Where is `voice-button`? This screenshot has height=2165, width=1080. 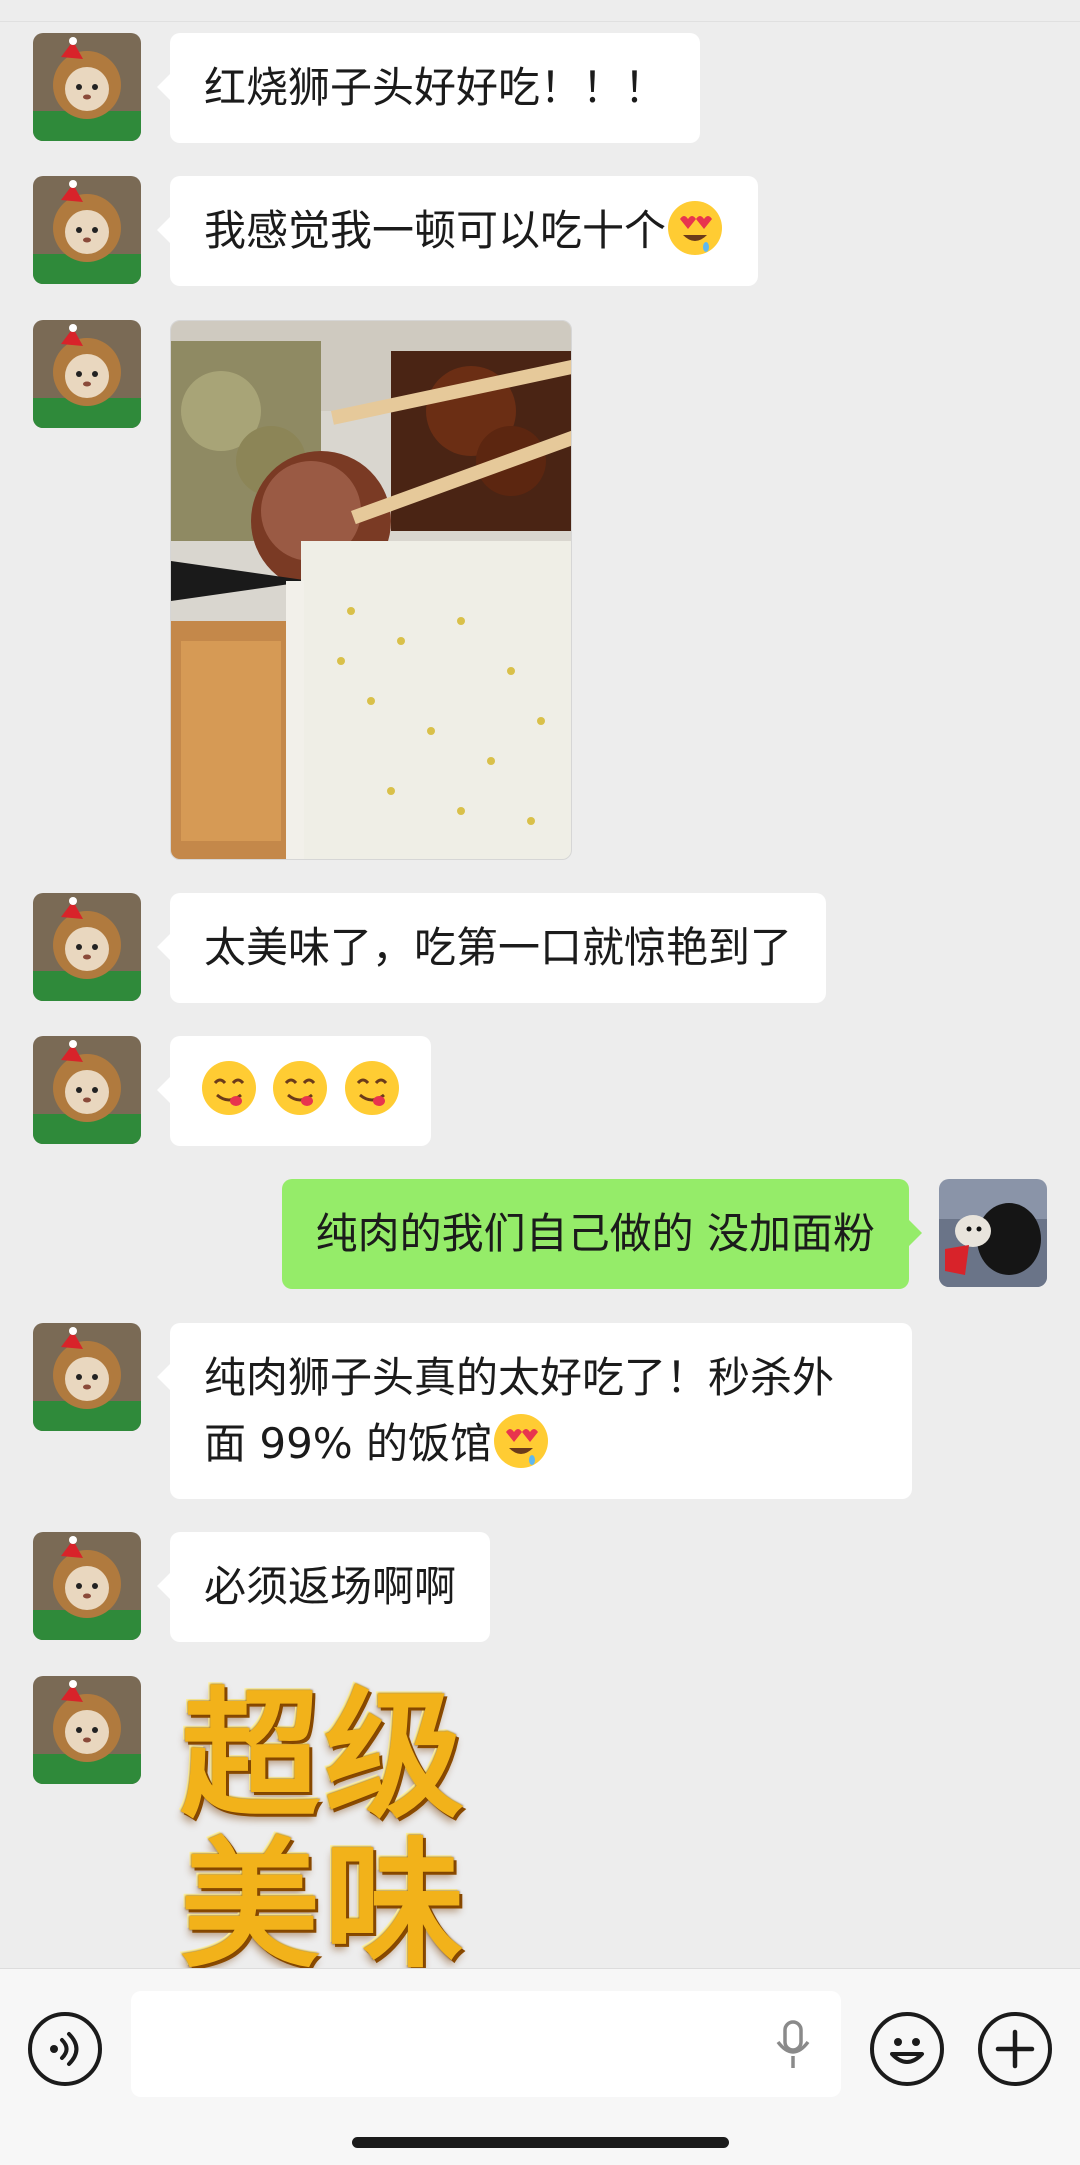 voice-button is located at coordinates (65, 2049).